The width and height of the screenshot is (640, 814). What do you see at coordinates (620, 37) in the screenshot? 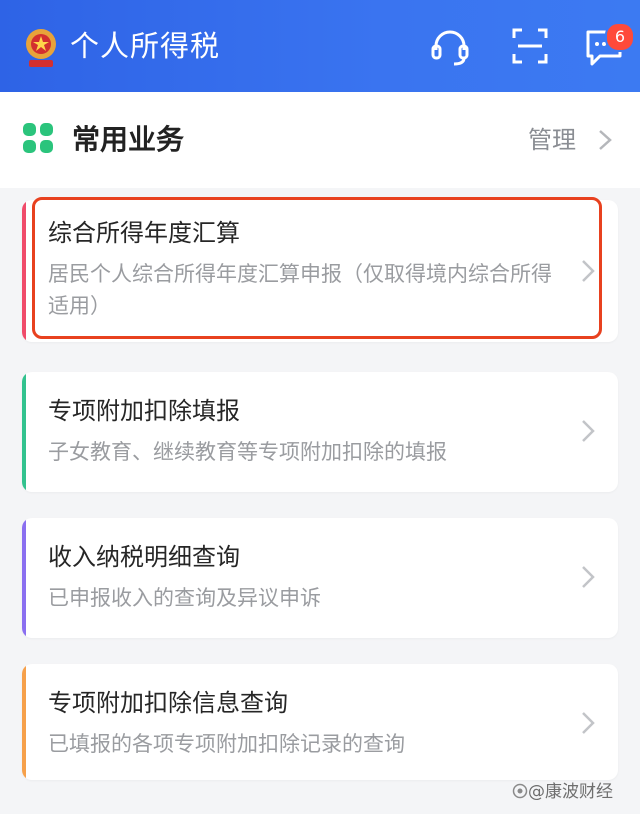
I see `message-badge: 6` at bounding box center [620, 37].